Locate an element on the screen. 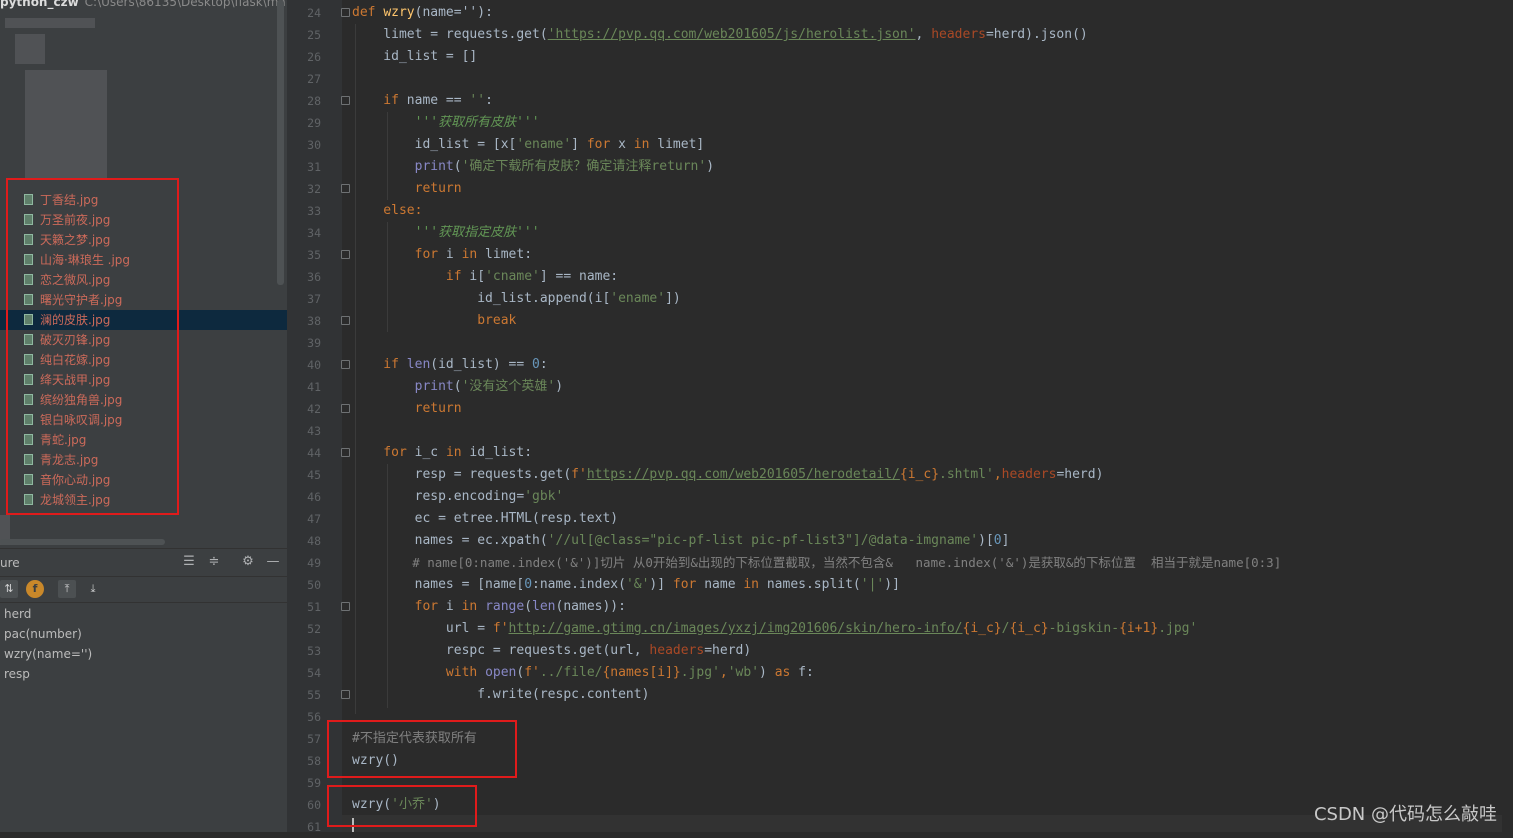 This screenshot has width=1513, height=838. line-number: 60 is located at coordinates (314, 805).